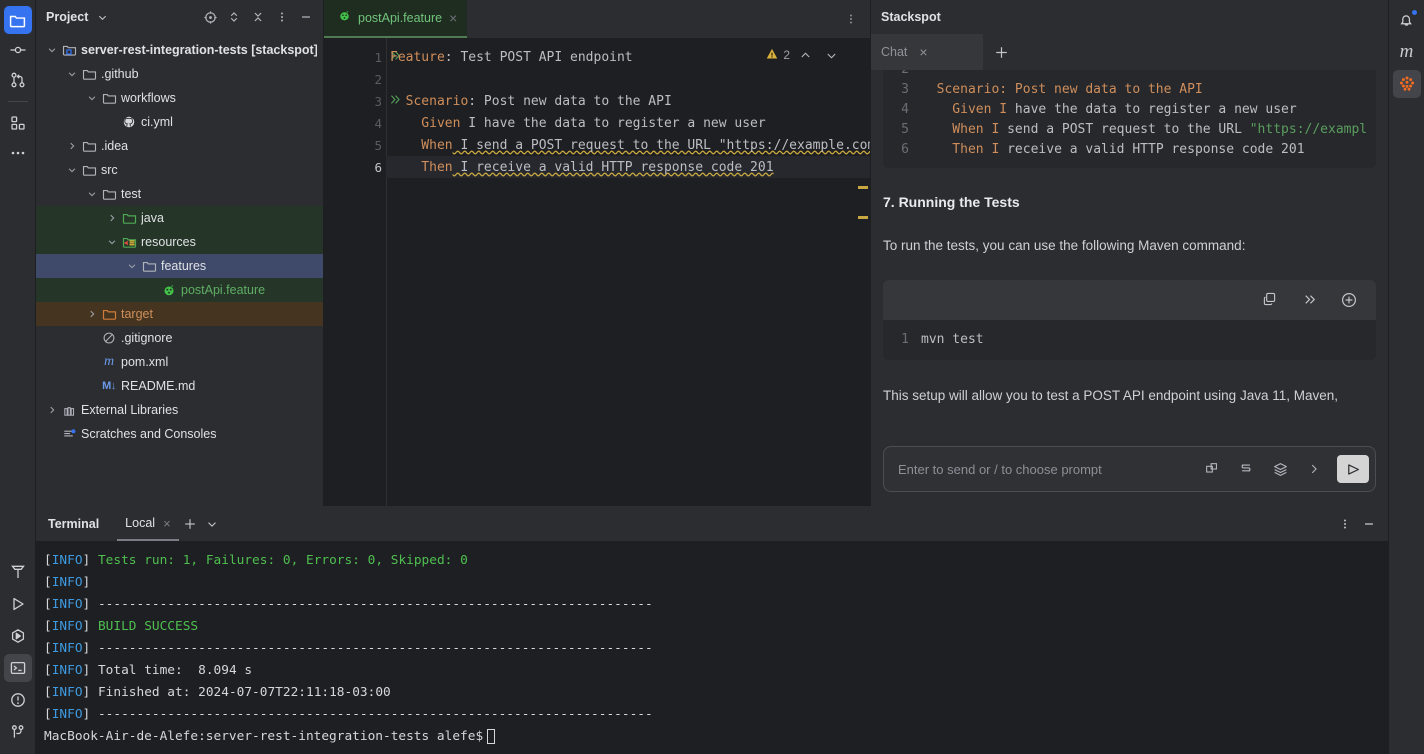  I want to click on run-tool-button, so click(18, 604).